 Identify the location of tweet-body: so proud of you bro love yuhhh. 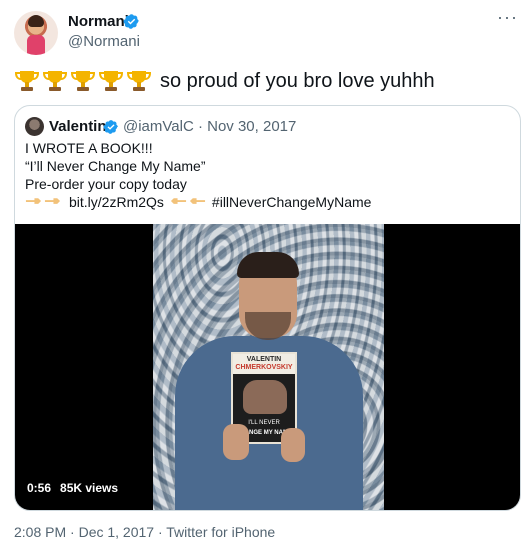
(297, 80).